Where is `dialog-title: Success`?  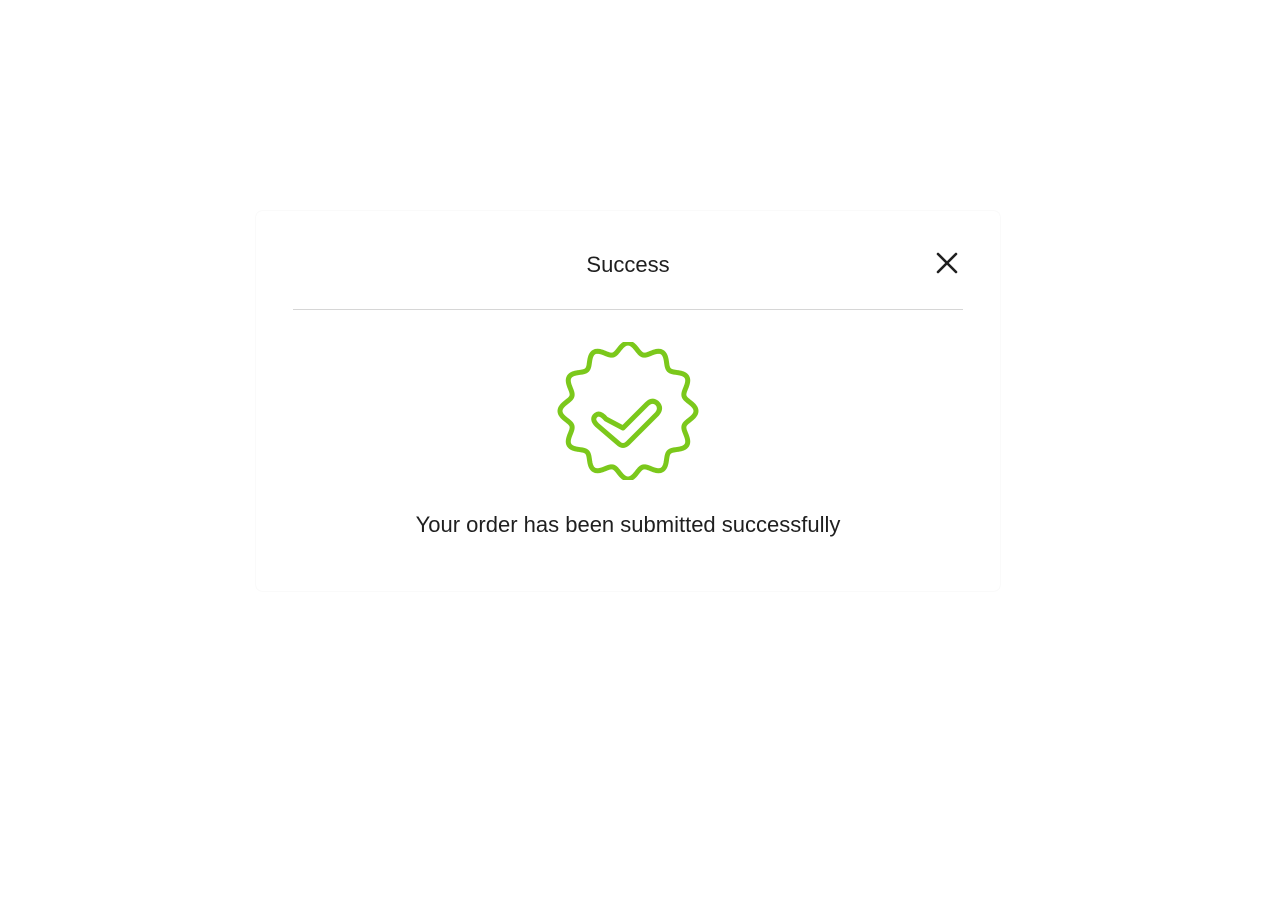 dialog-title: Success is located at coordinates (628, 264).